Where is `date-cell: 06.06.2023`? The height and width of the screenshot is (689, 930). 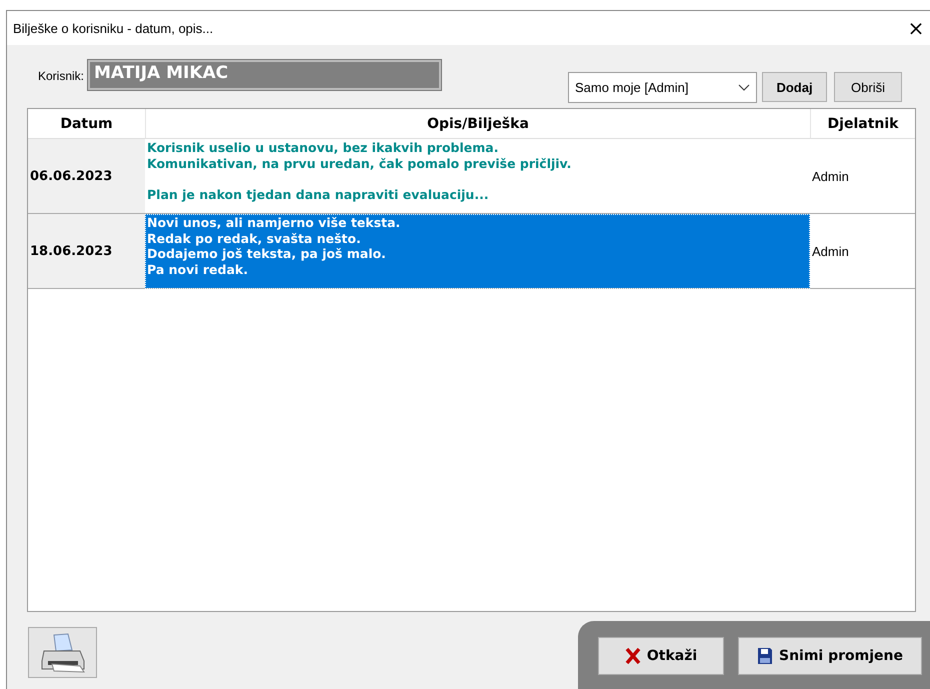 date-cell: 06.06.2023 is located at coordinates (86, 176).